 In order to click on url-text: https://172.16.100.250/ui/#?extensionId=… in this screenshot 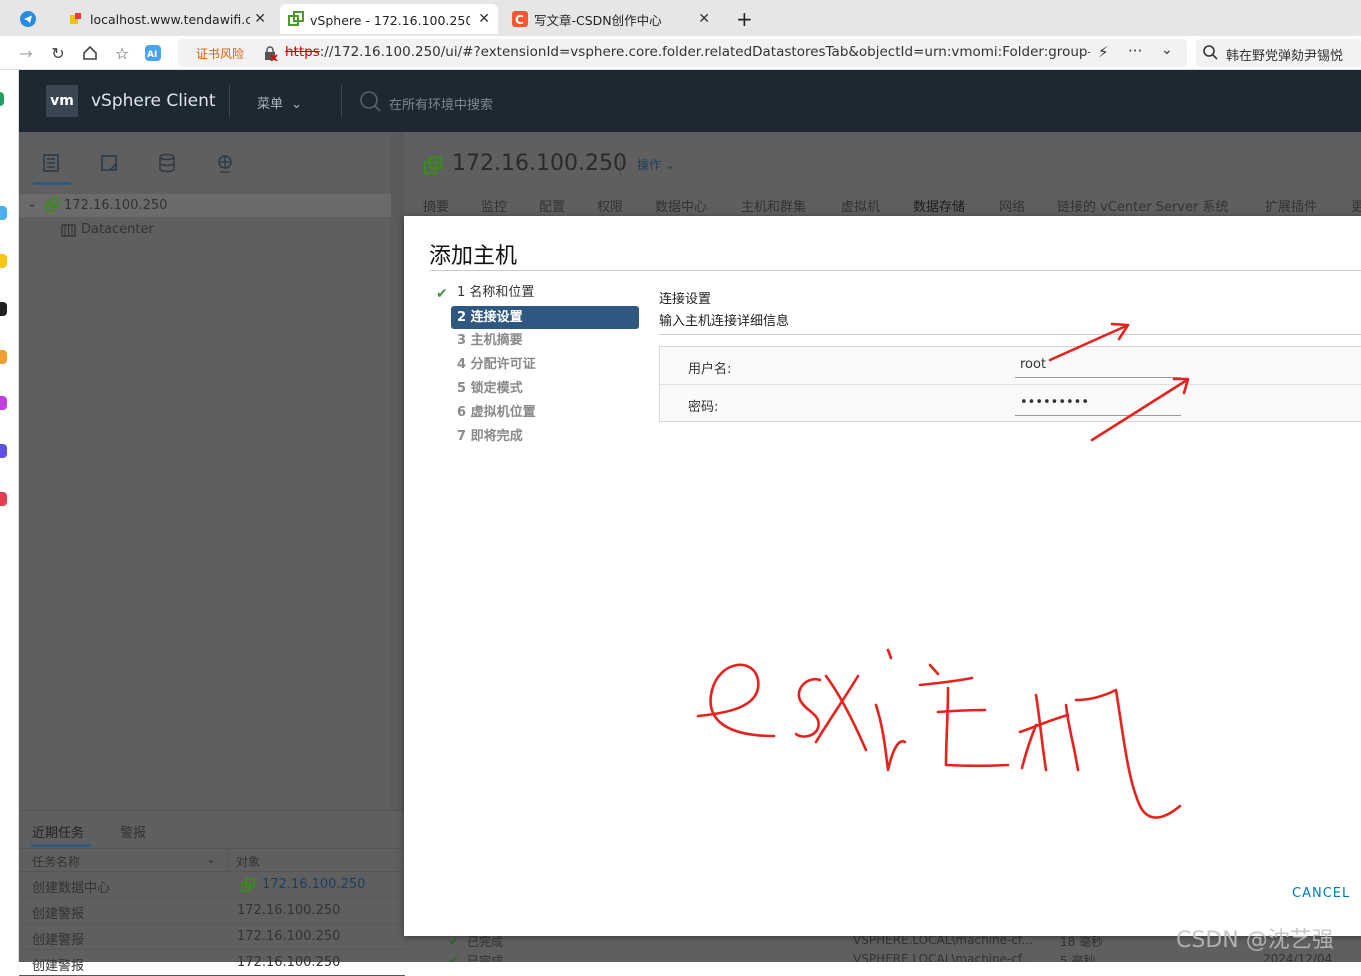, I will do `click(687, 52)`.